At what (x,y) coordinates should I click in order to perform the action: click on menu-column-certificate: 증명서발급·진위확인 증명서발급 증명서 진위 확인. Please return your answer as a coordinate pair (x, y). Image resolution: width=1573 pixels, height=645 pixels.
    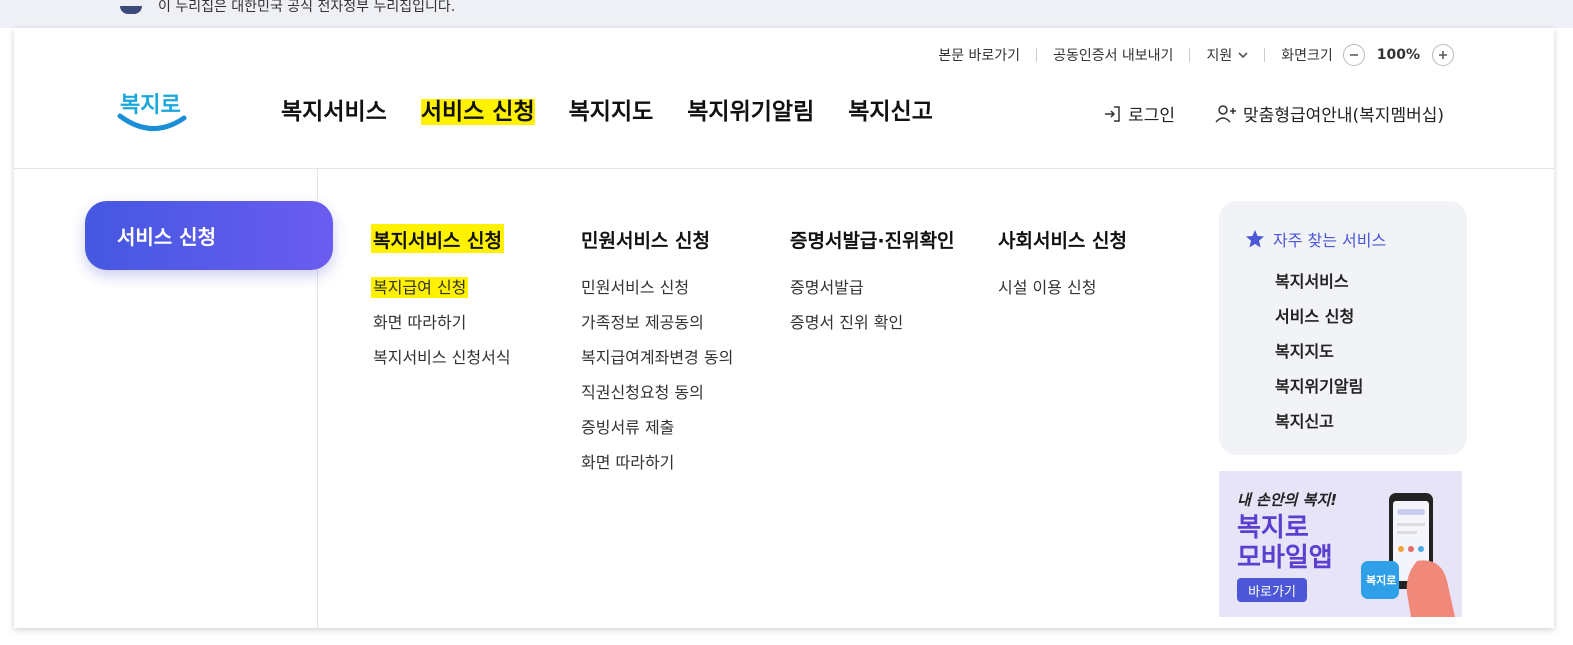
    Looking at the image, I should click on (872, 285).